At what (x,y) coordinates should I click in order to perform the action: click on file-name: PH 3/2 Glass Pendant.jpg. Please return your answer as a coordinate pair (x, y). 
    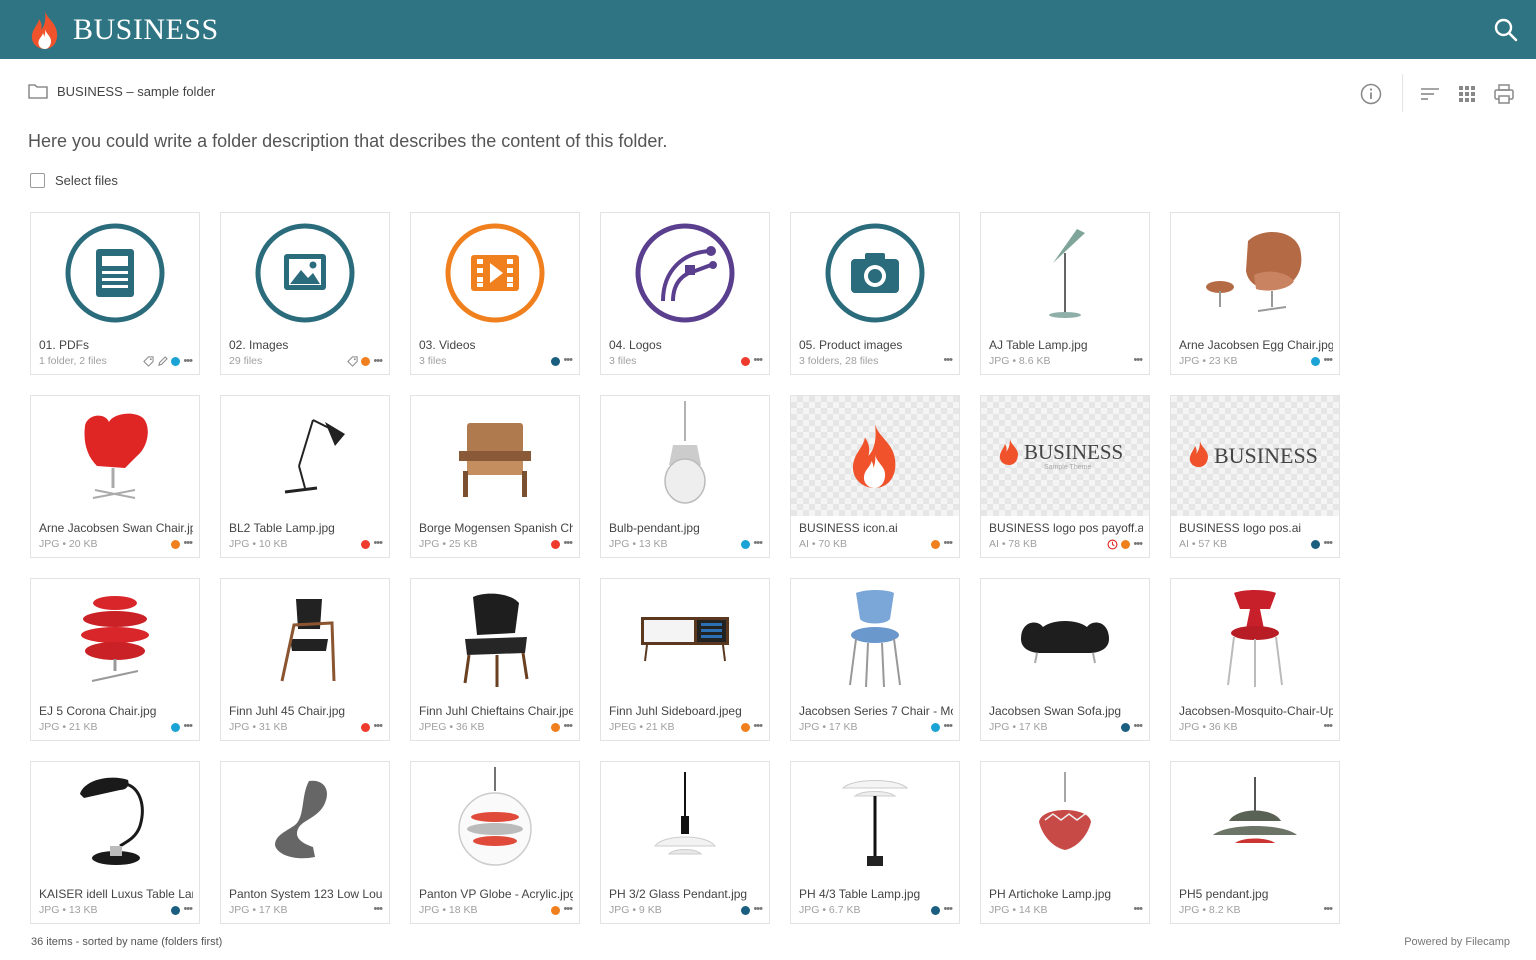
    Looking at the image, I should click on (686, 894).